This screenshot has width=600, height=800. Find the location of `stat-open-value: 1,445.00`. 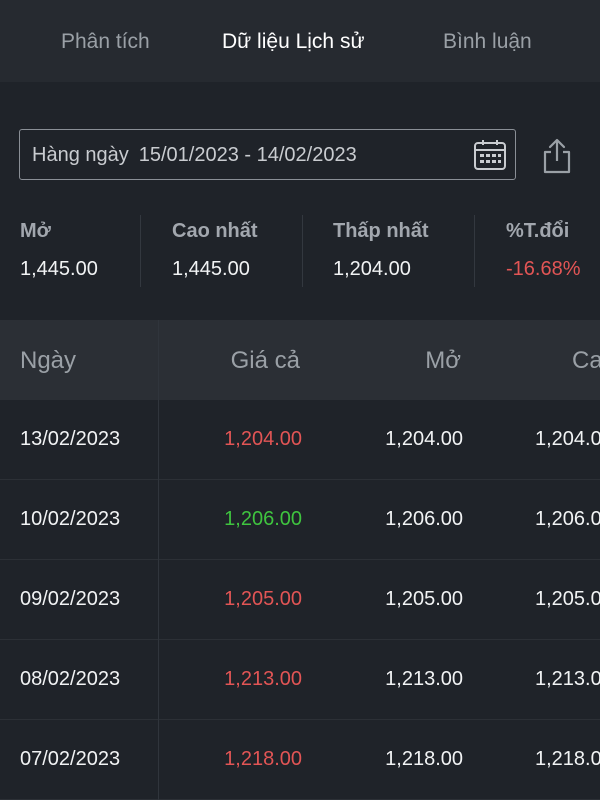

stat-open-value: 1,445.00 is located at coordinates (59, 269).